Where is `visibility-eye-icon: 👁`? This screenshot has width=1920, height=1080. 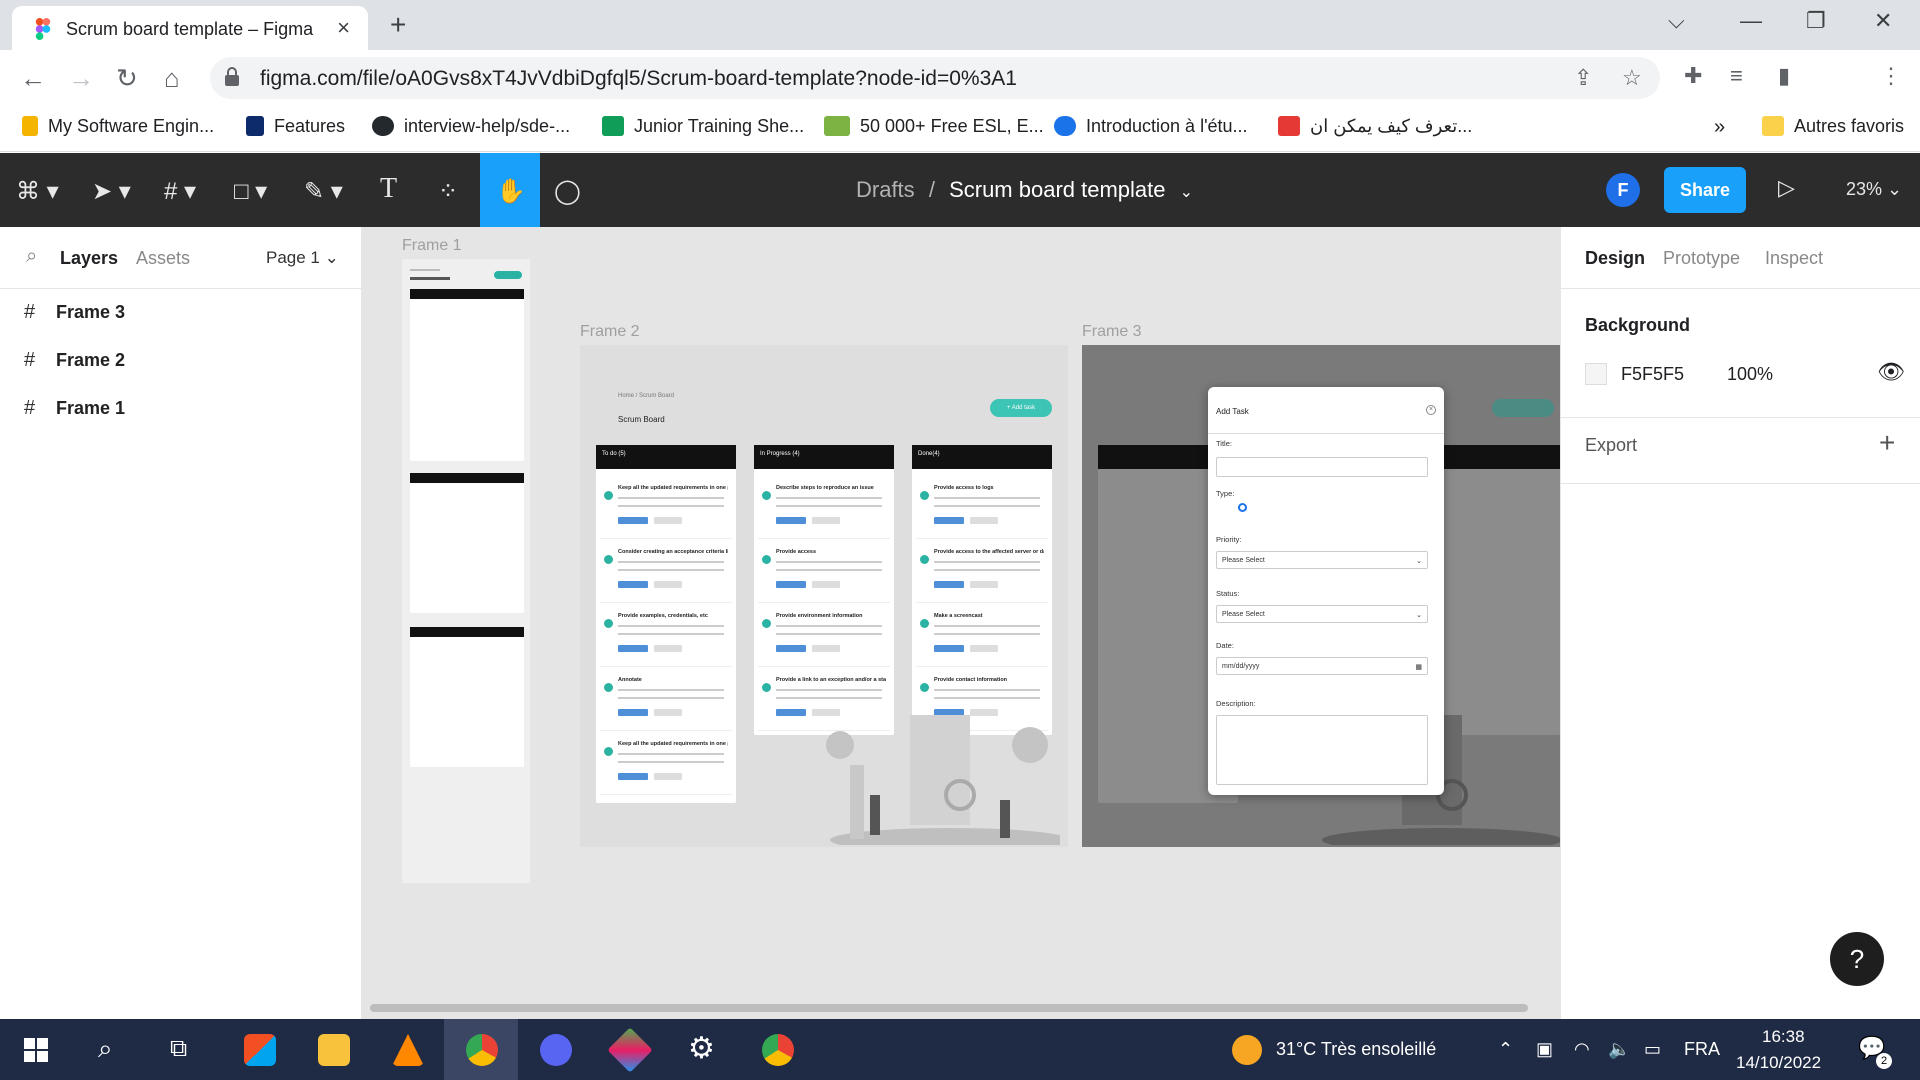 visibility-eye-icon: 👁 is located at coordinates (1891, 372).